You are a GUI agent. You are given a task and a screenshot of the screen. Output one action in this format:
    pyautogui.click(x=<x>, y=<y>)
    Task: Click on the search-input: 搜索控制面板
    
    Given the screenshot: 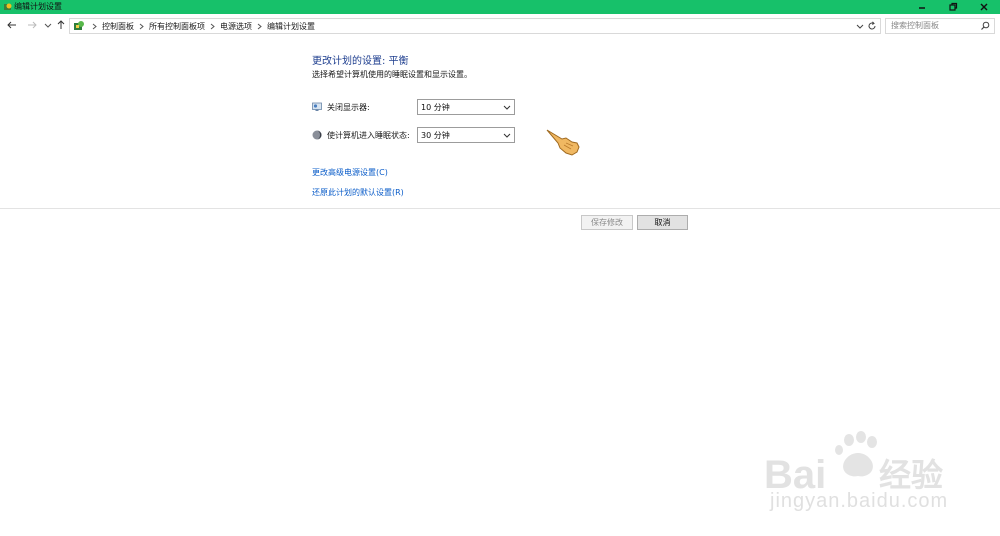 What is the action you would take?
    pyautogui.click(x=940, y=26)
    